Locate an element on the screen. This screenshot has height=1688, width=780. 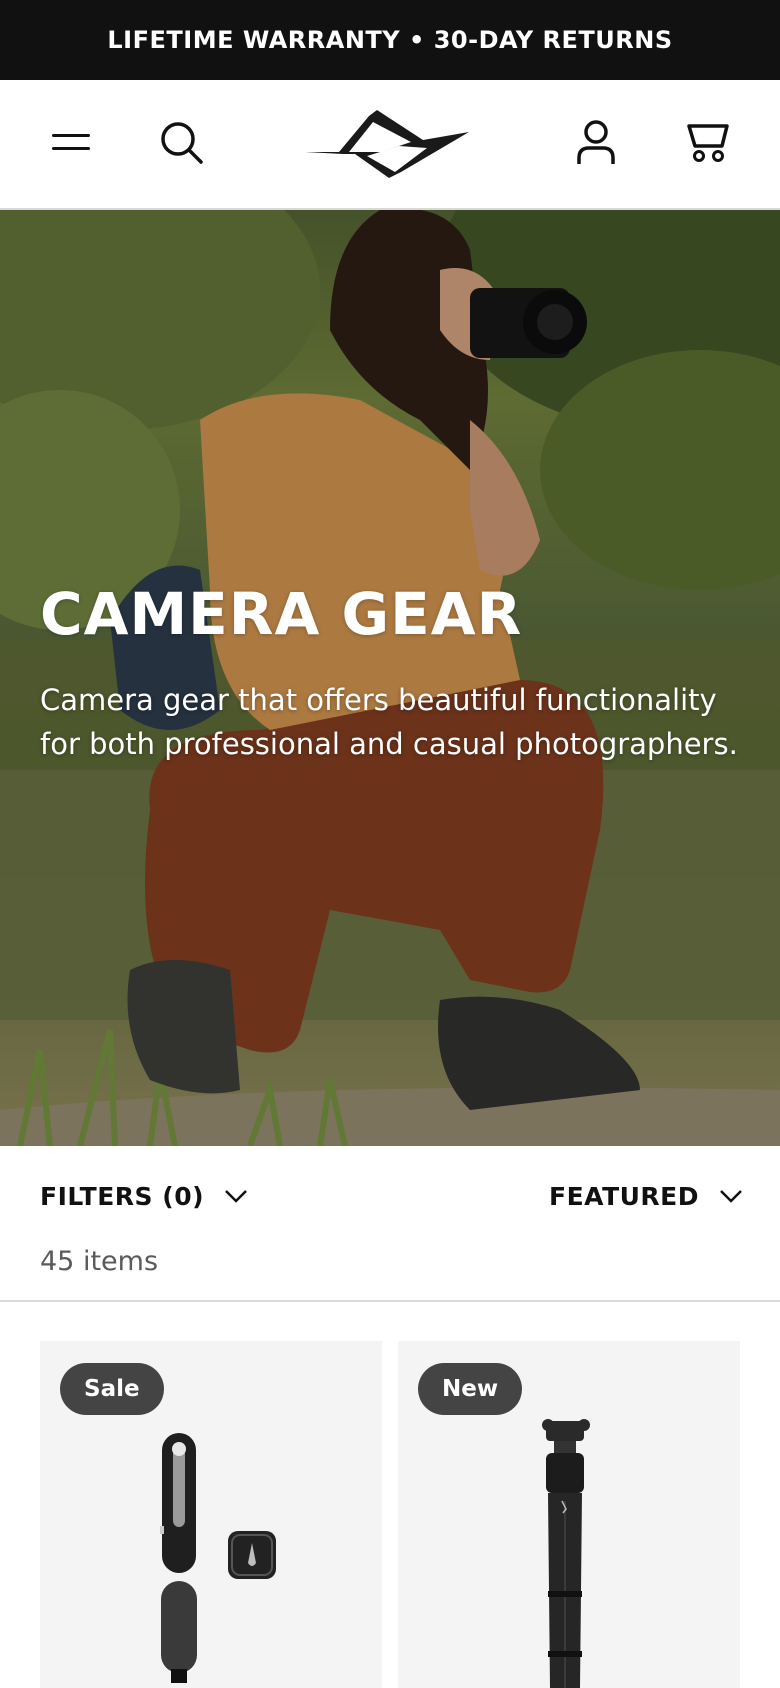
account-icon is located at coordinates (596, 142).